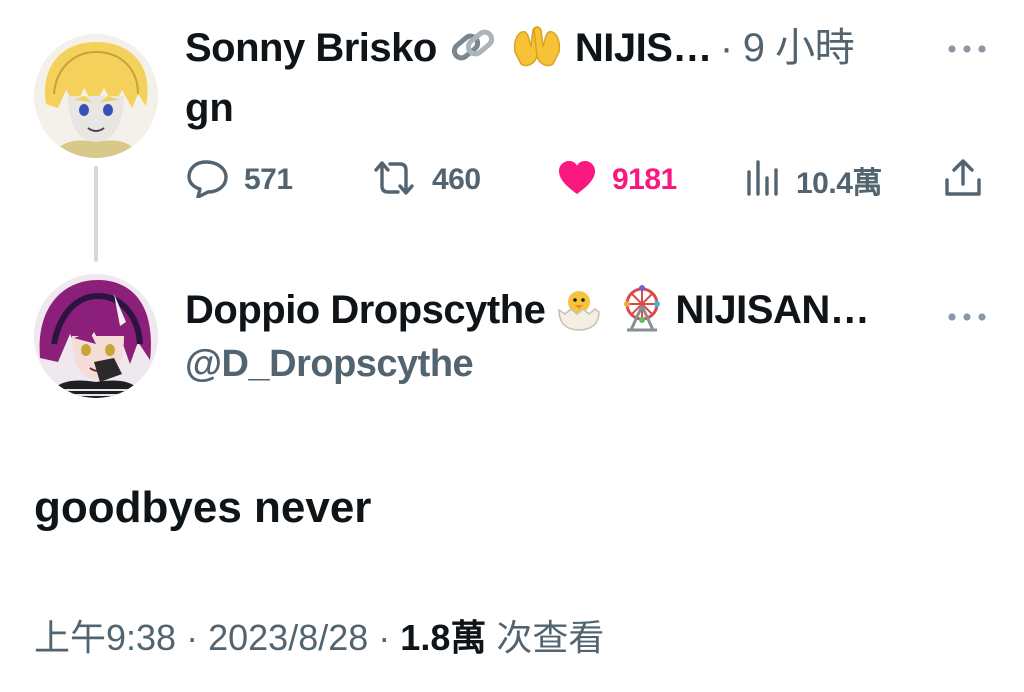  I want to click on link-emoji-icon, so click(473, 48).